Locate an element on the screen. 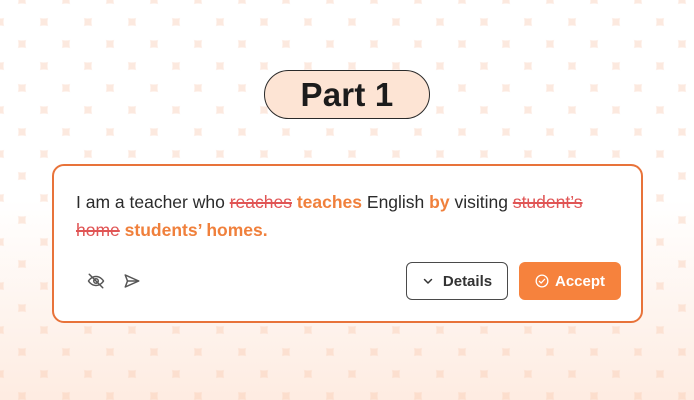 The image size is (694, 400). page-title: Part 1 is located at coordinates (347, 94).